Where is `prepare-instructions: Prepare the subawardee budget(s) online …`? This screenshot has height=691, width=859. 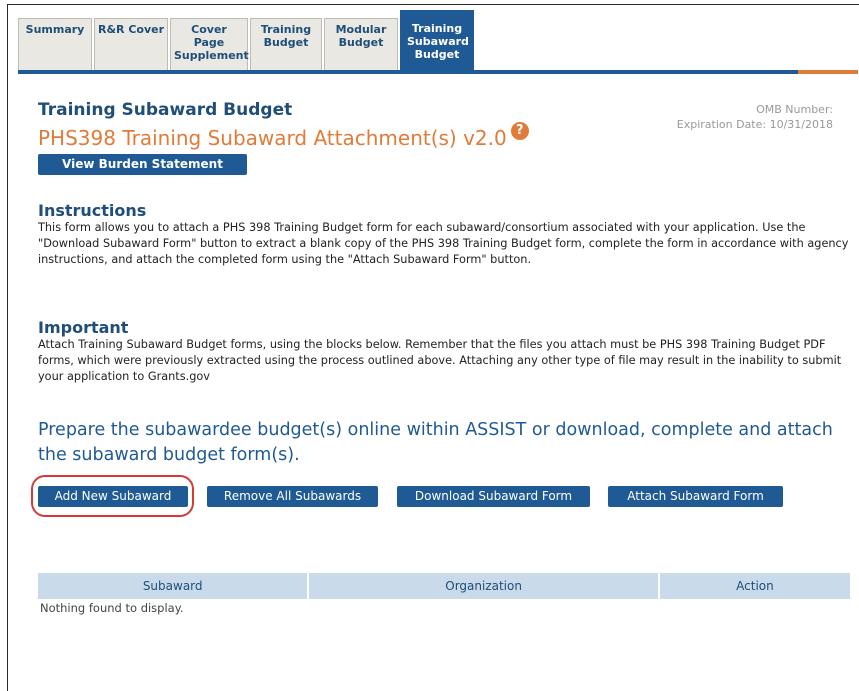 prepare-instructions: Prepare the subawardee budget(s) online … is located at coordinates (435, 442).